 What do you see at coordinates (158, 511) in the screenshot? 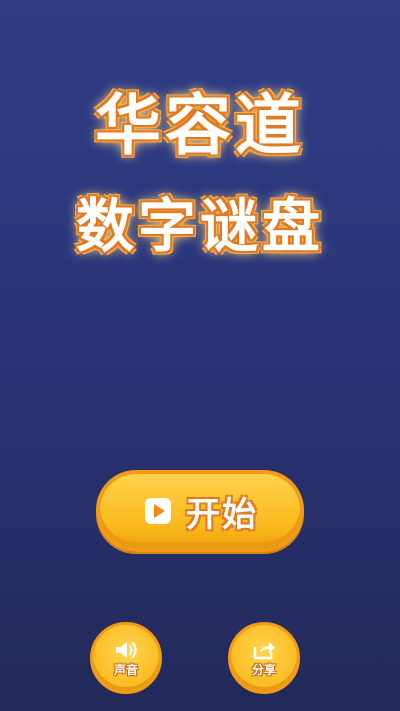
I see `play-icon` at bounding box center [158, 511].